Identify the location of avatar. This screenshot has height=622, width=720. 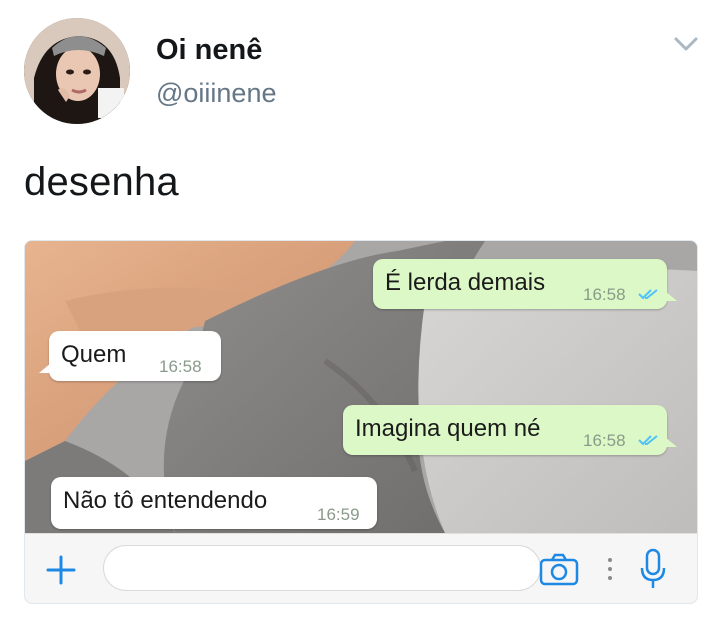
(77, 71).